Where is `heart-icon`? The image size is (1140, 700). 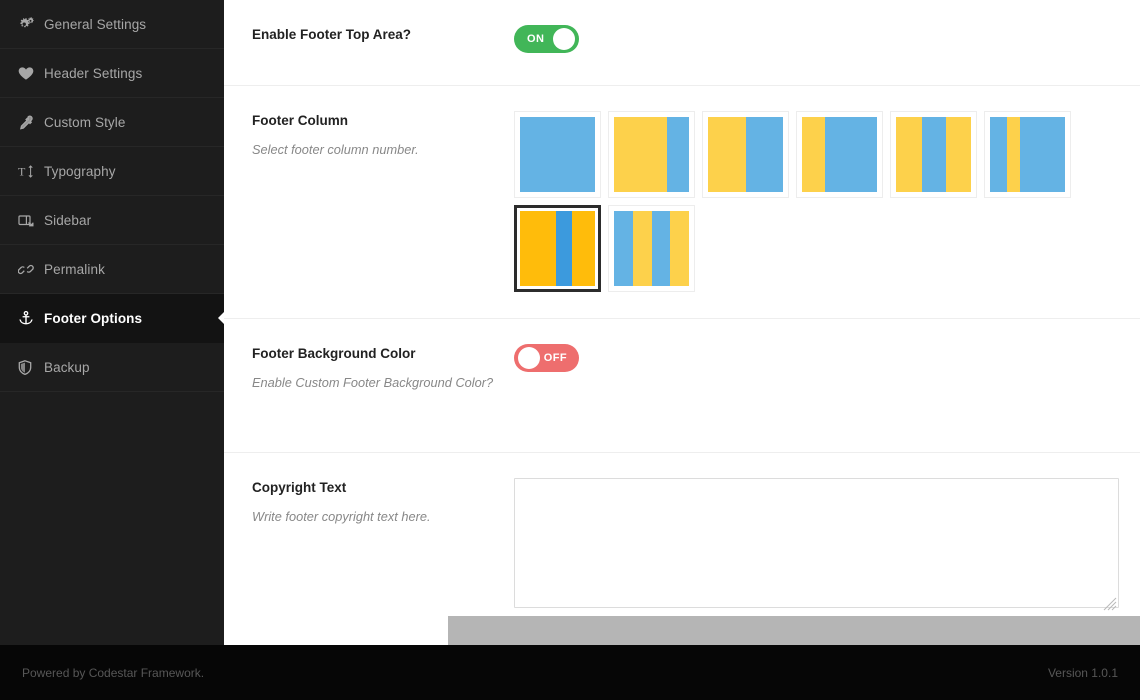 heart-icon is located at coordinates (30, 73).